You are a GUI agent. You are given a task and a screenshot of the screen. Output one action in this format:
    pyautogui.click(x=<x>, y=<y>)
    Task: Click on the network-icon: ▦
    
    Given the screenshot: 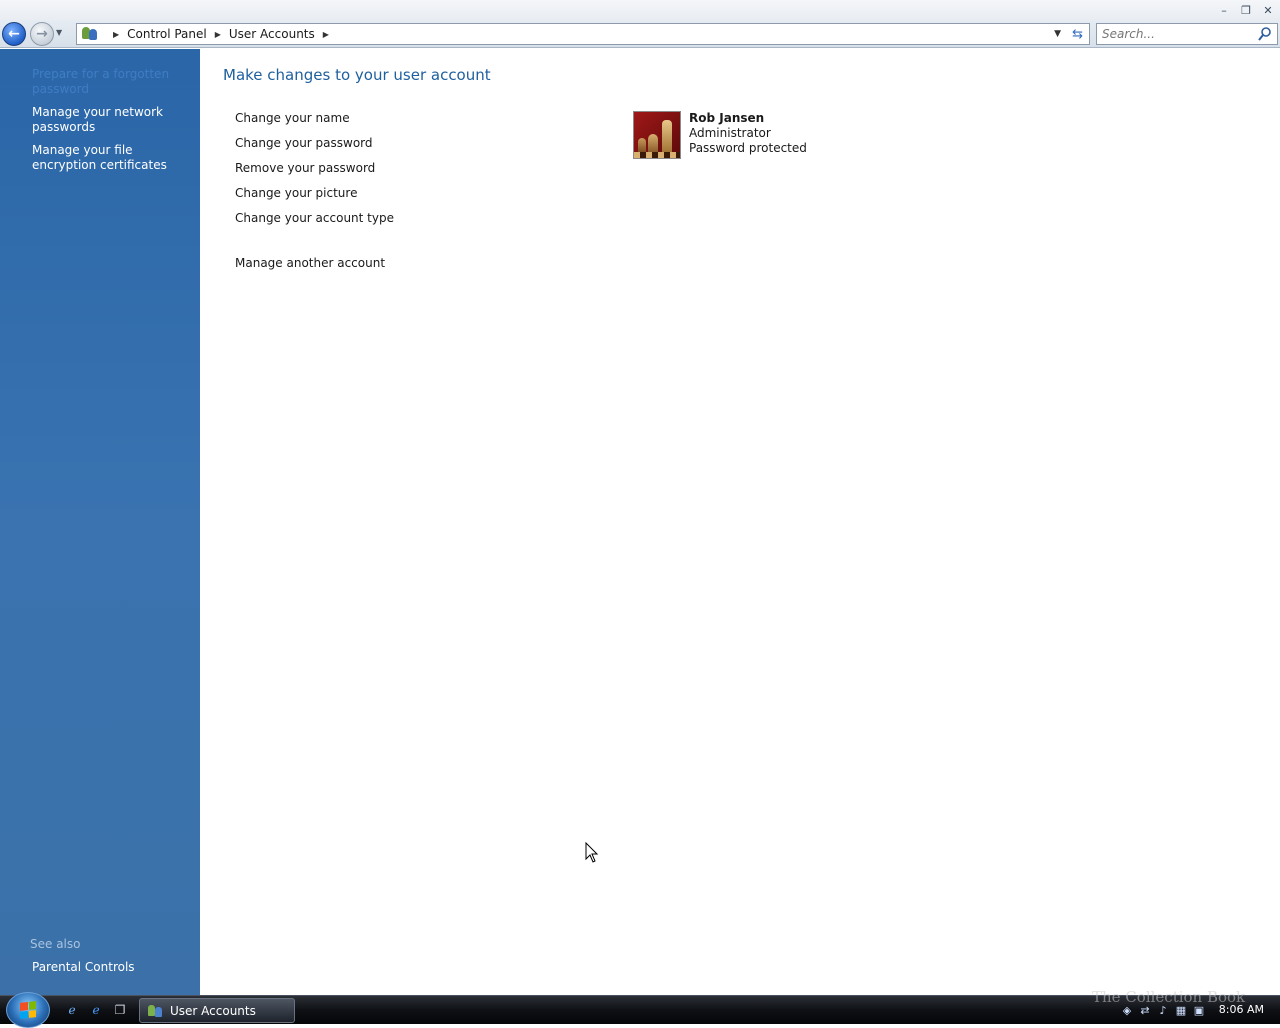 What is the action you would take?
    pyautogui.click(x=1181, y=1011)
    